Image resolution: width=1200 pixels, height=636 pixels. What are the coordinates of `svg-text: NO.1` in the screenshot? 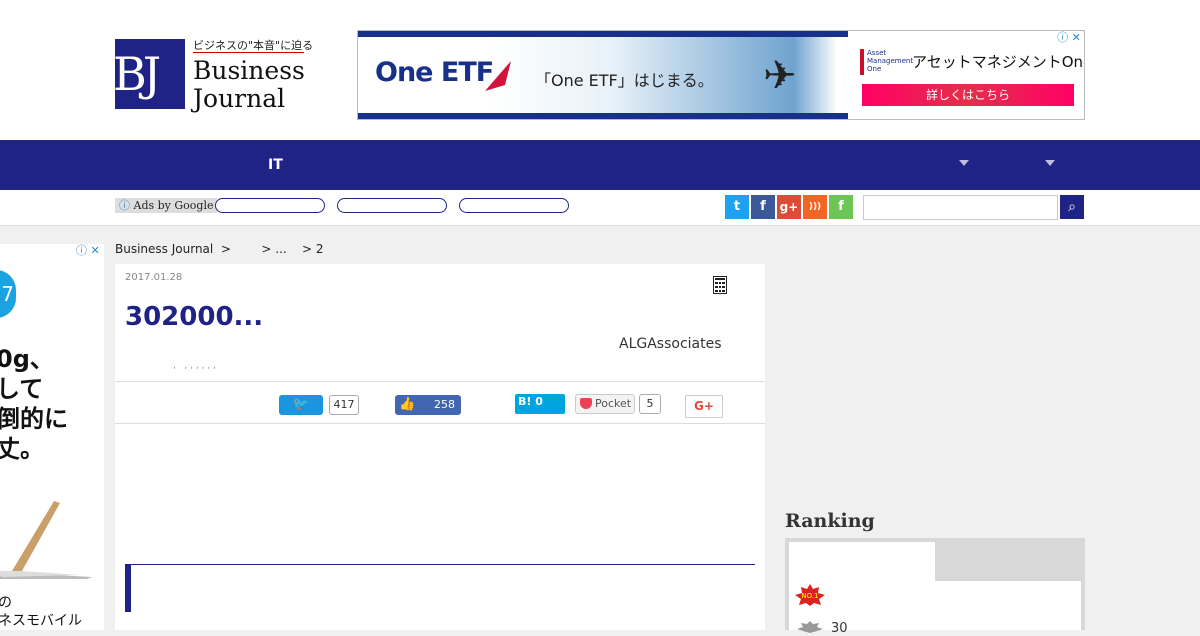 It's located at (809, 596).